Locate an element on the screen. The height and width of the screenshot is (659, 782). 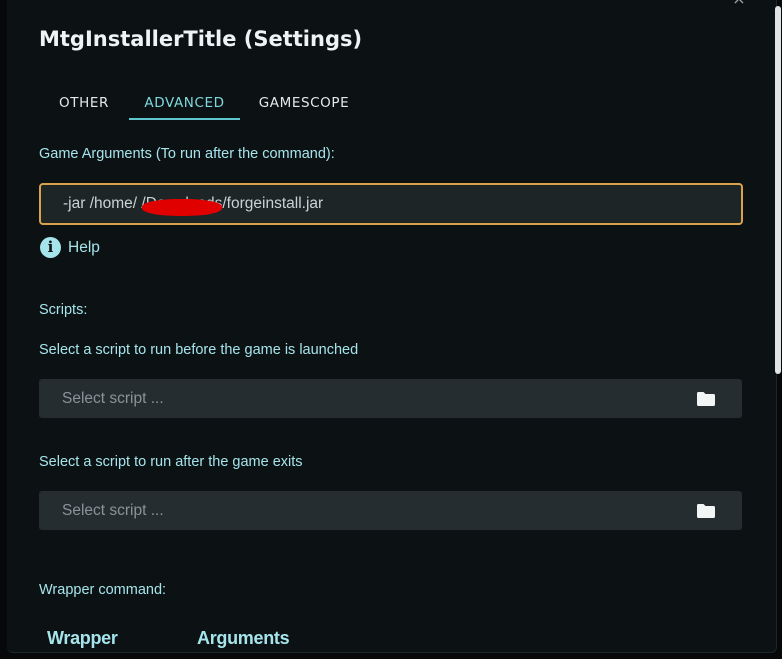
wrapper-column-header: Wrapper is located at coordinates (82, 638).